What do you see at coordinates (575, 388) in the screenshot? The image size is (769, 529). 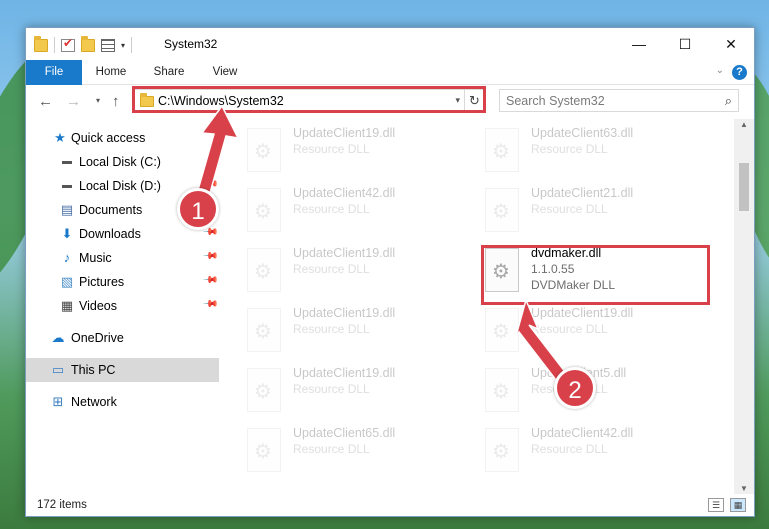 I see `step-2-callout: 2` at bounding box center [575, 388].